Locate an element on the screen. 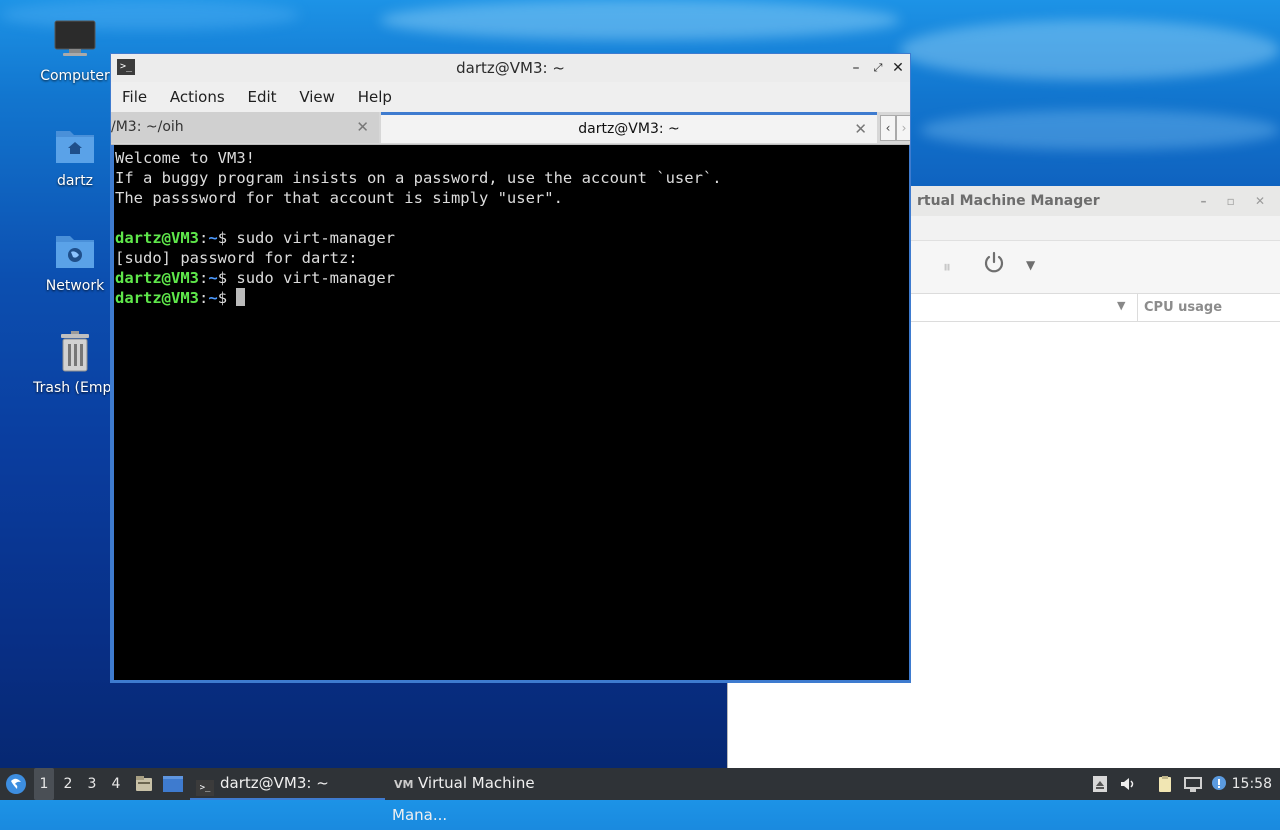 Image resolution: width=1280 pixels, height=830 pixels. tab-scroll-right-button: › is located at coordinates (903, 128).